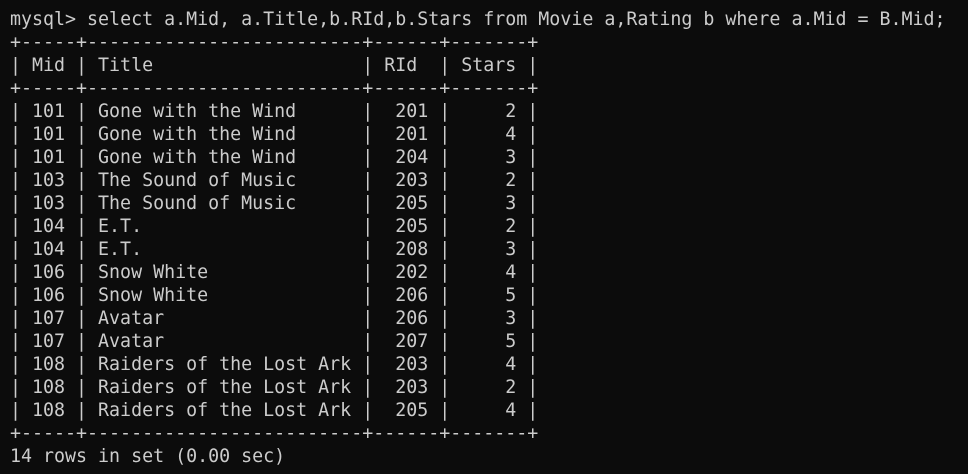 Image resolution: width=968 pixels, height=474 pixels. Describe the element at coordinates (274, 295) in the screenshot. I see `table-row: | 106 | Snow White | 206 | 5 |` at that location.